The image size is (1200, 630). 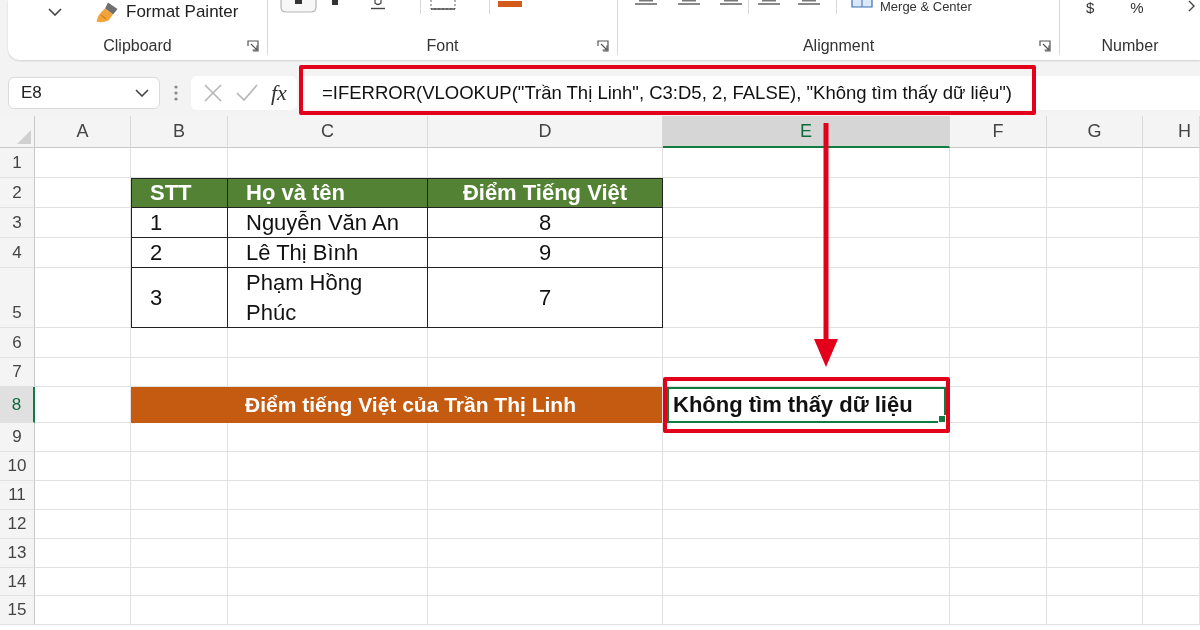 I want to click on row-header: 11, so click(x=17, y=495).